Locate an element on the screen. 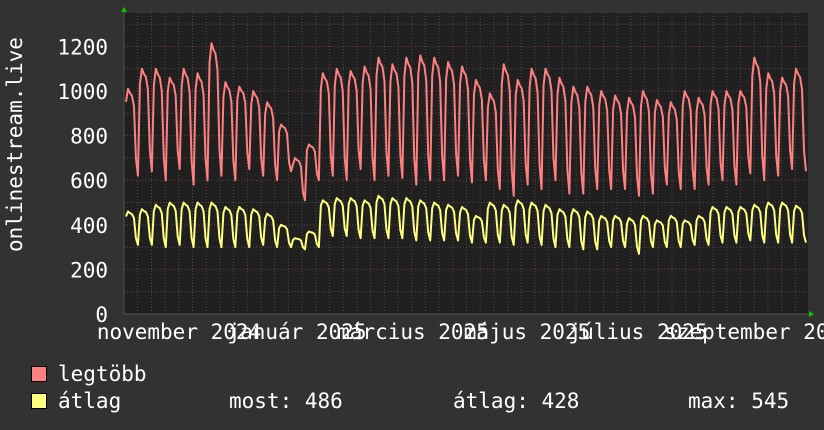 This screenshot has width=824, height=430. y-tick-label: 400 is located at coordinates (89, 226).